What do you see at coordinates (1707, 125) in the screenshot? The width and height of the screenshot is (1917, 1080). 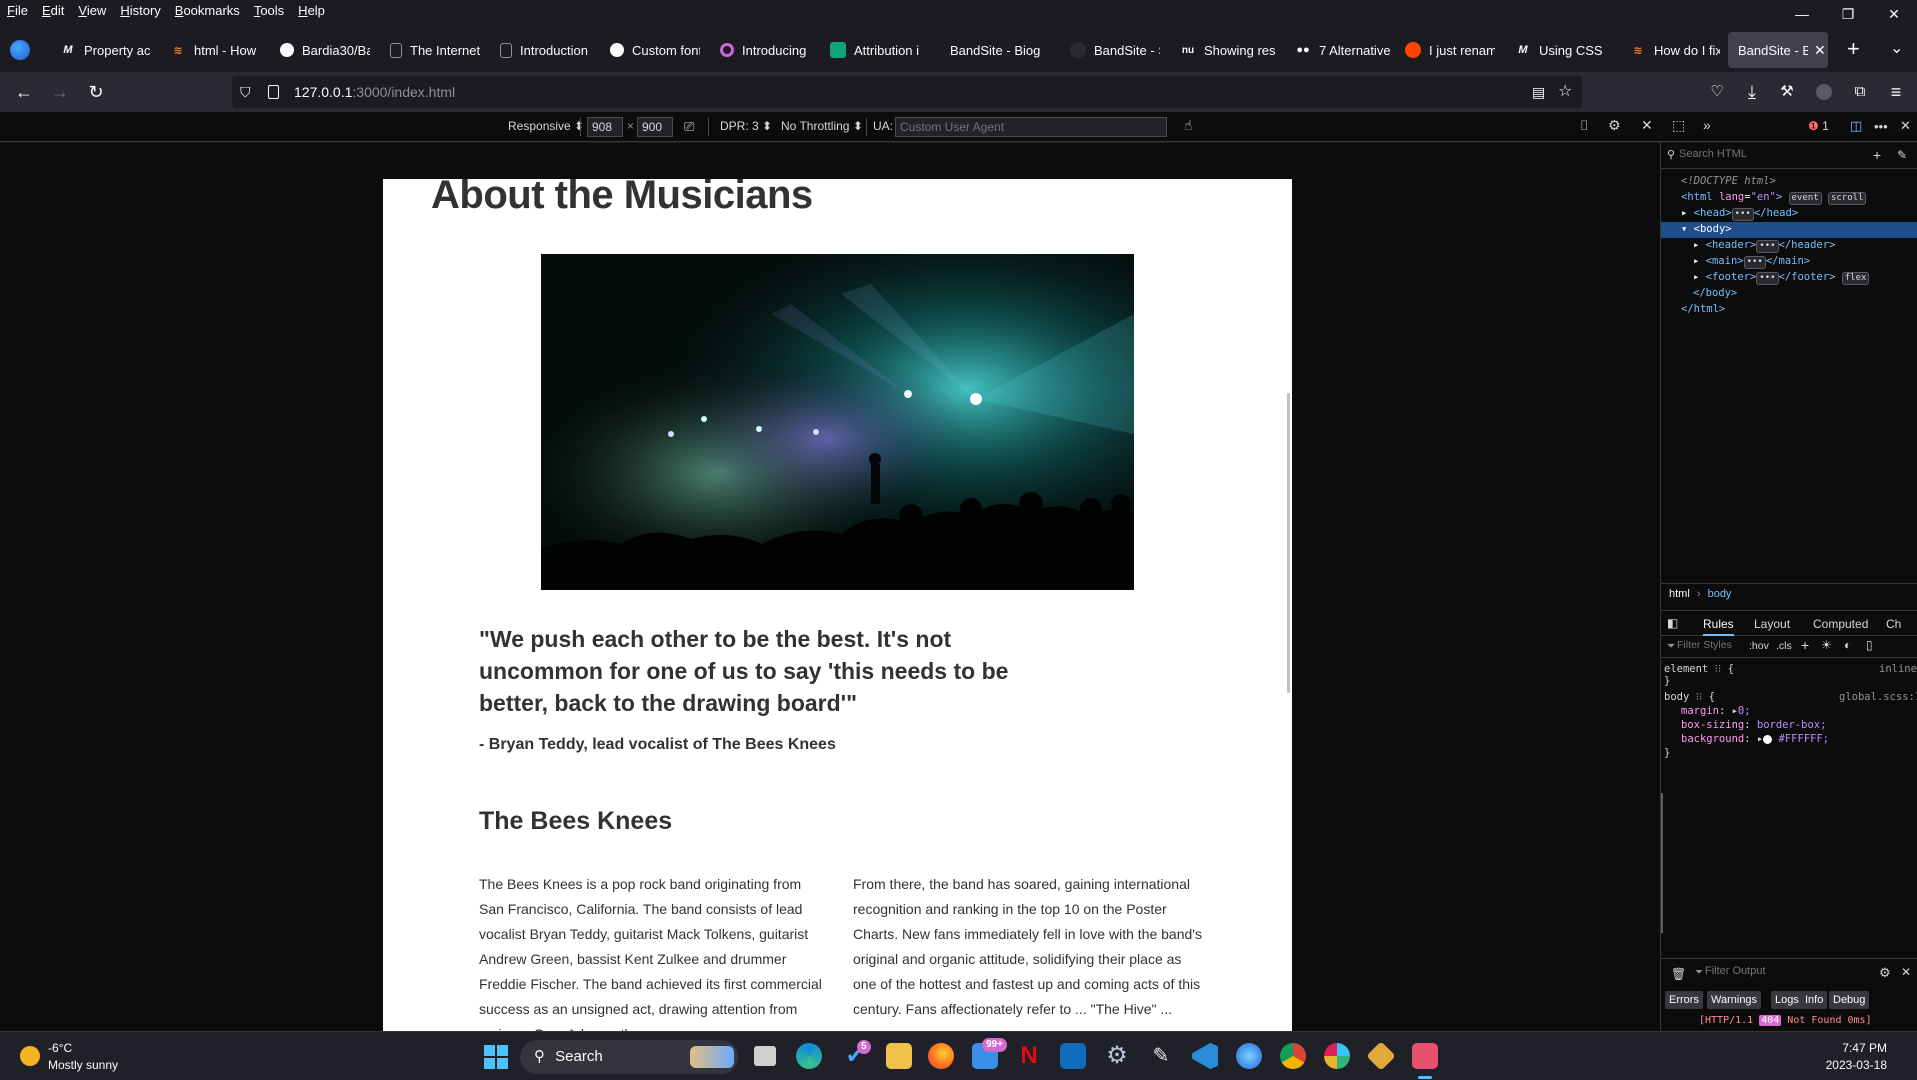 I see `more-tools-chevron-icon: »` at bounding box center [1707, 125].